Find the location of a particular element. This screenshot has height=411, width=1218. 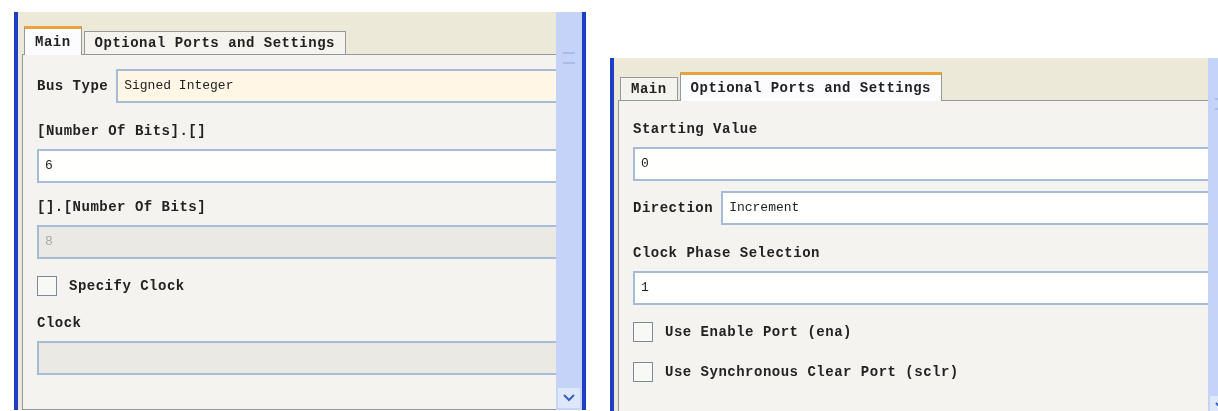

scroll-grip-icon is located at coordinates (569, 58).